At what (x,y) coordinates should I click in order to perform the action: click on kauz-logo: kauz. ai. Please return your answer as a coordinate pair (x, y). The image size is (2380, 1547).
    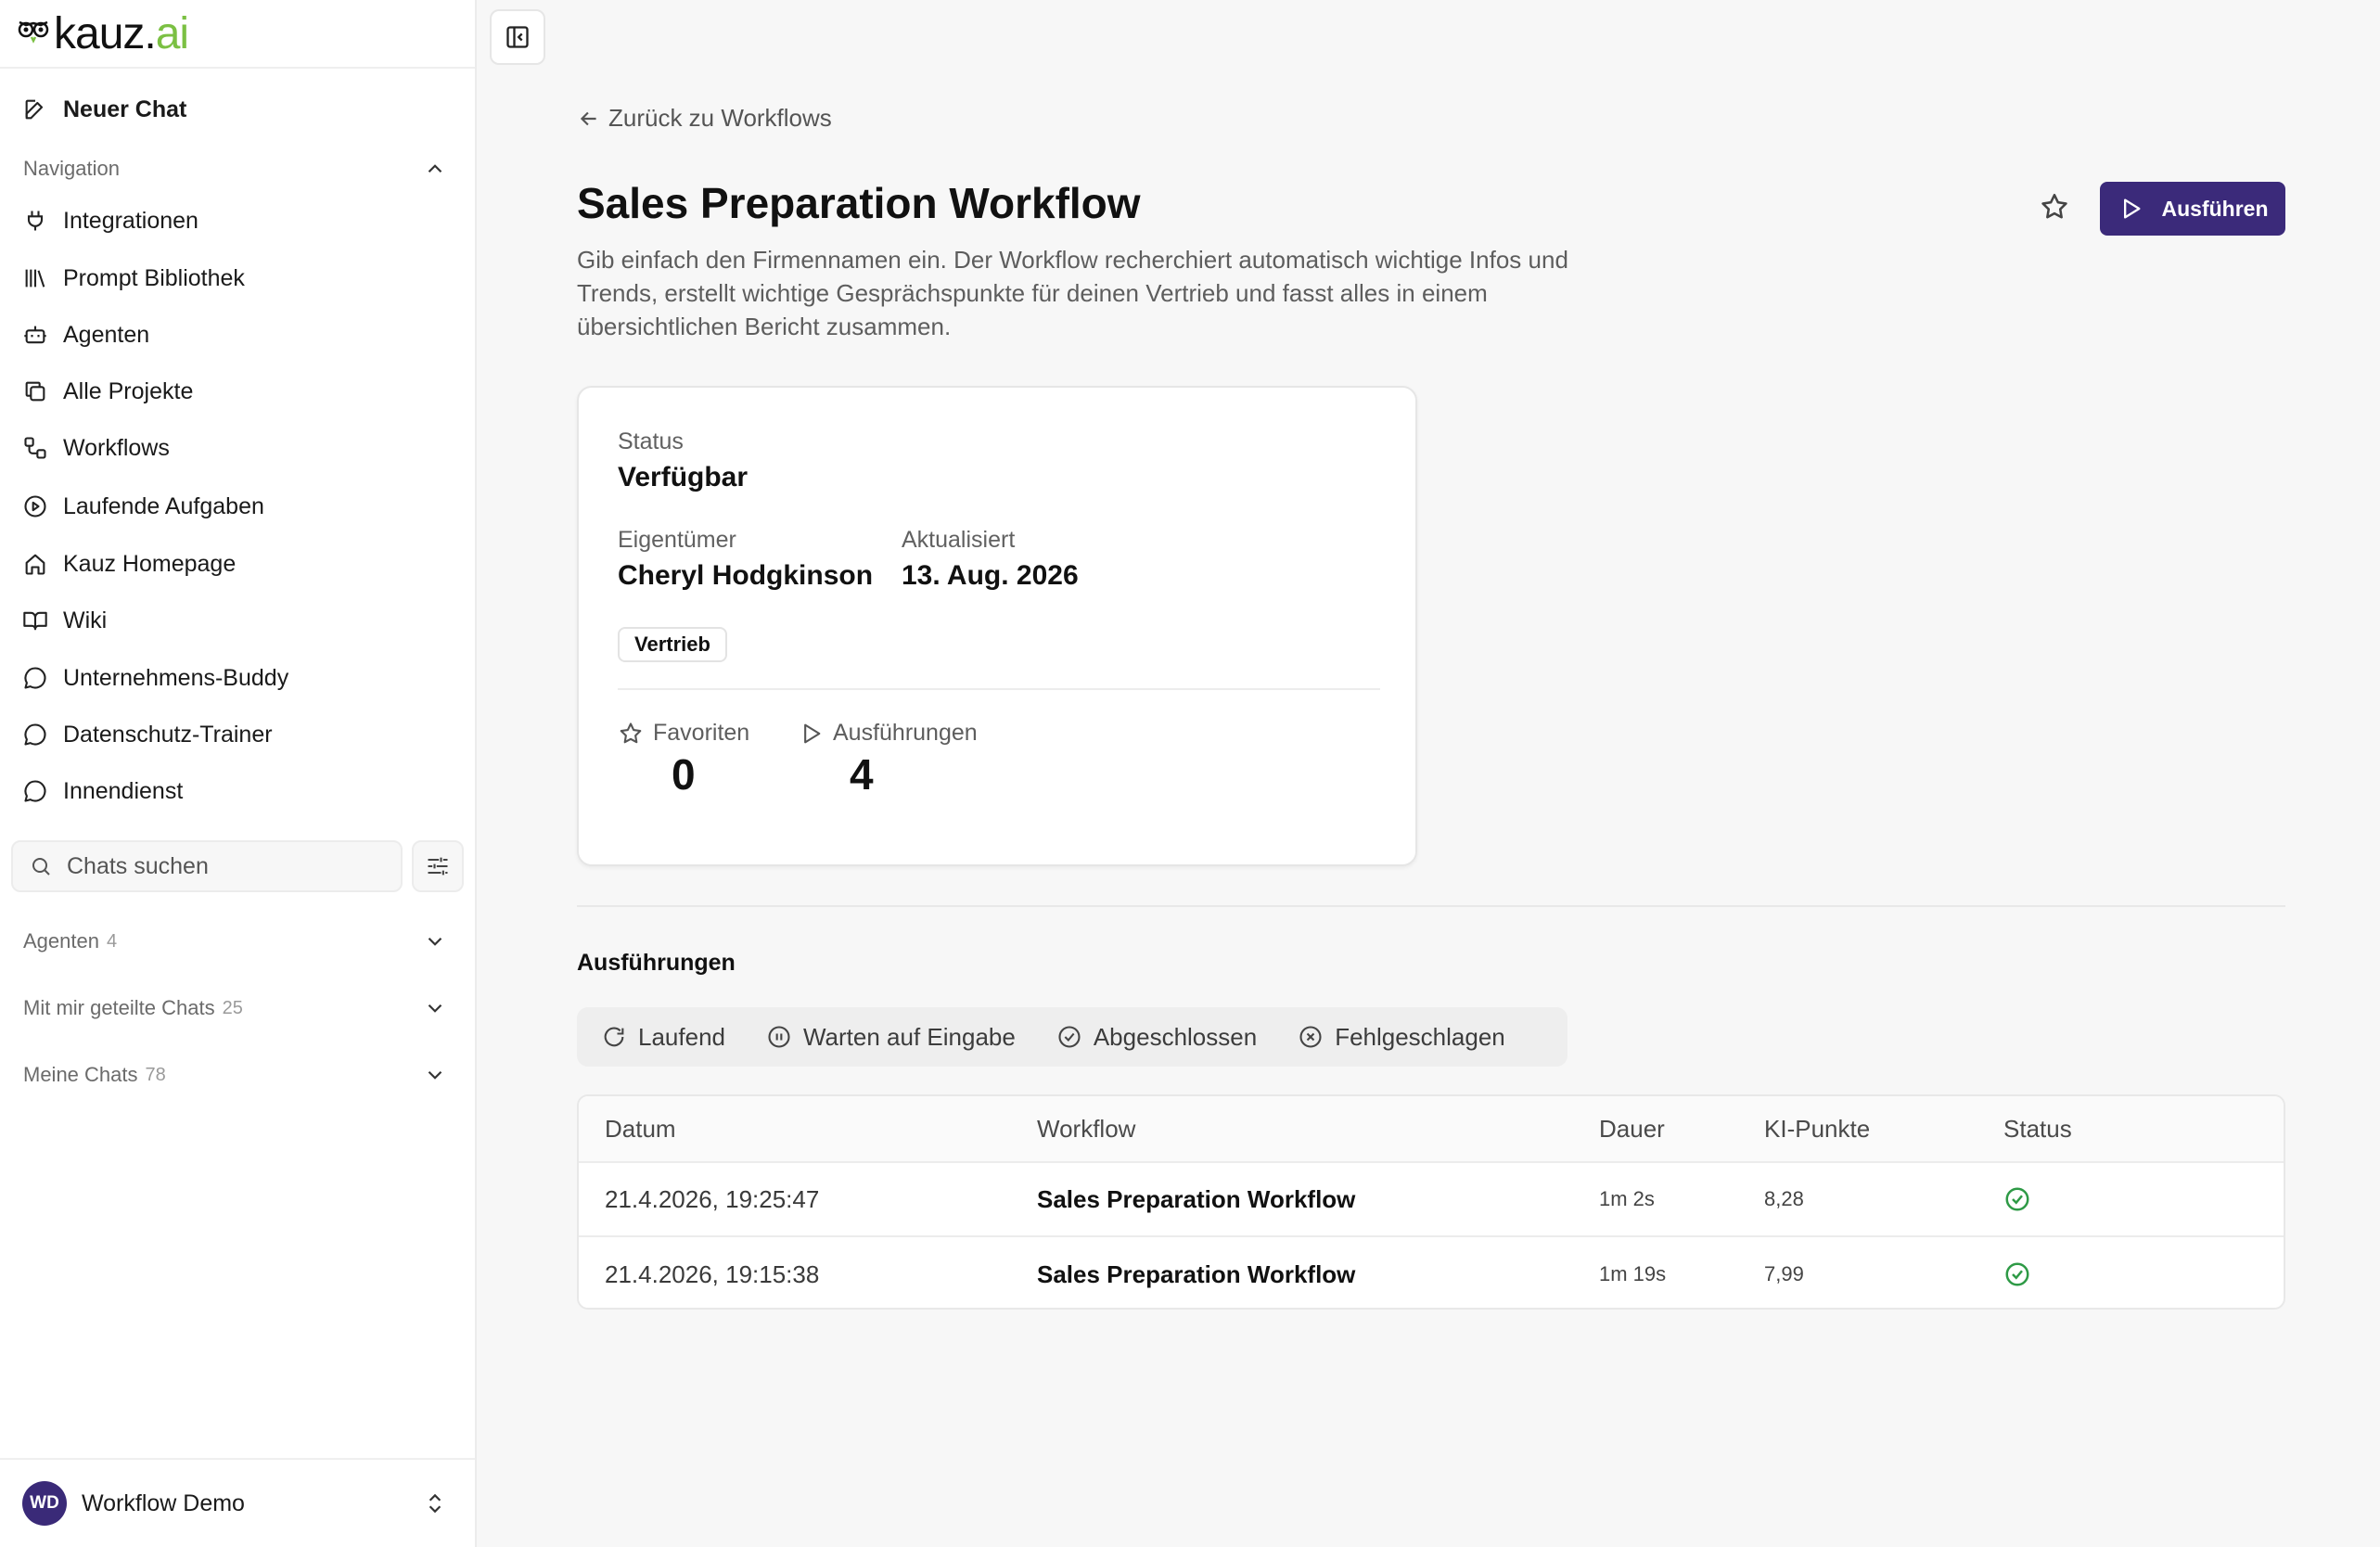
    Looking at the image, I should click on (102, 33).